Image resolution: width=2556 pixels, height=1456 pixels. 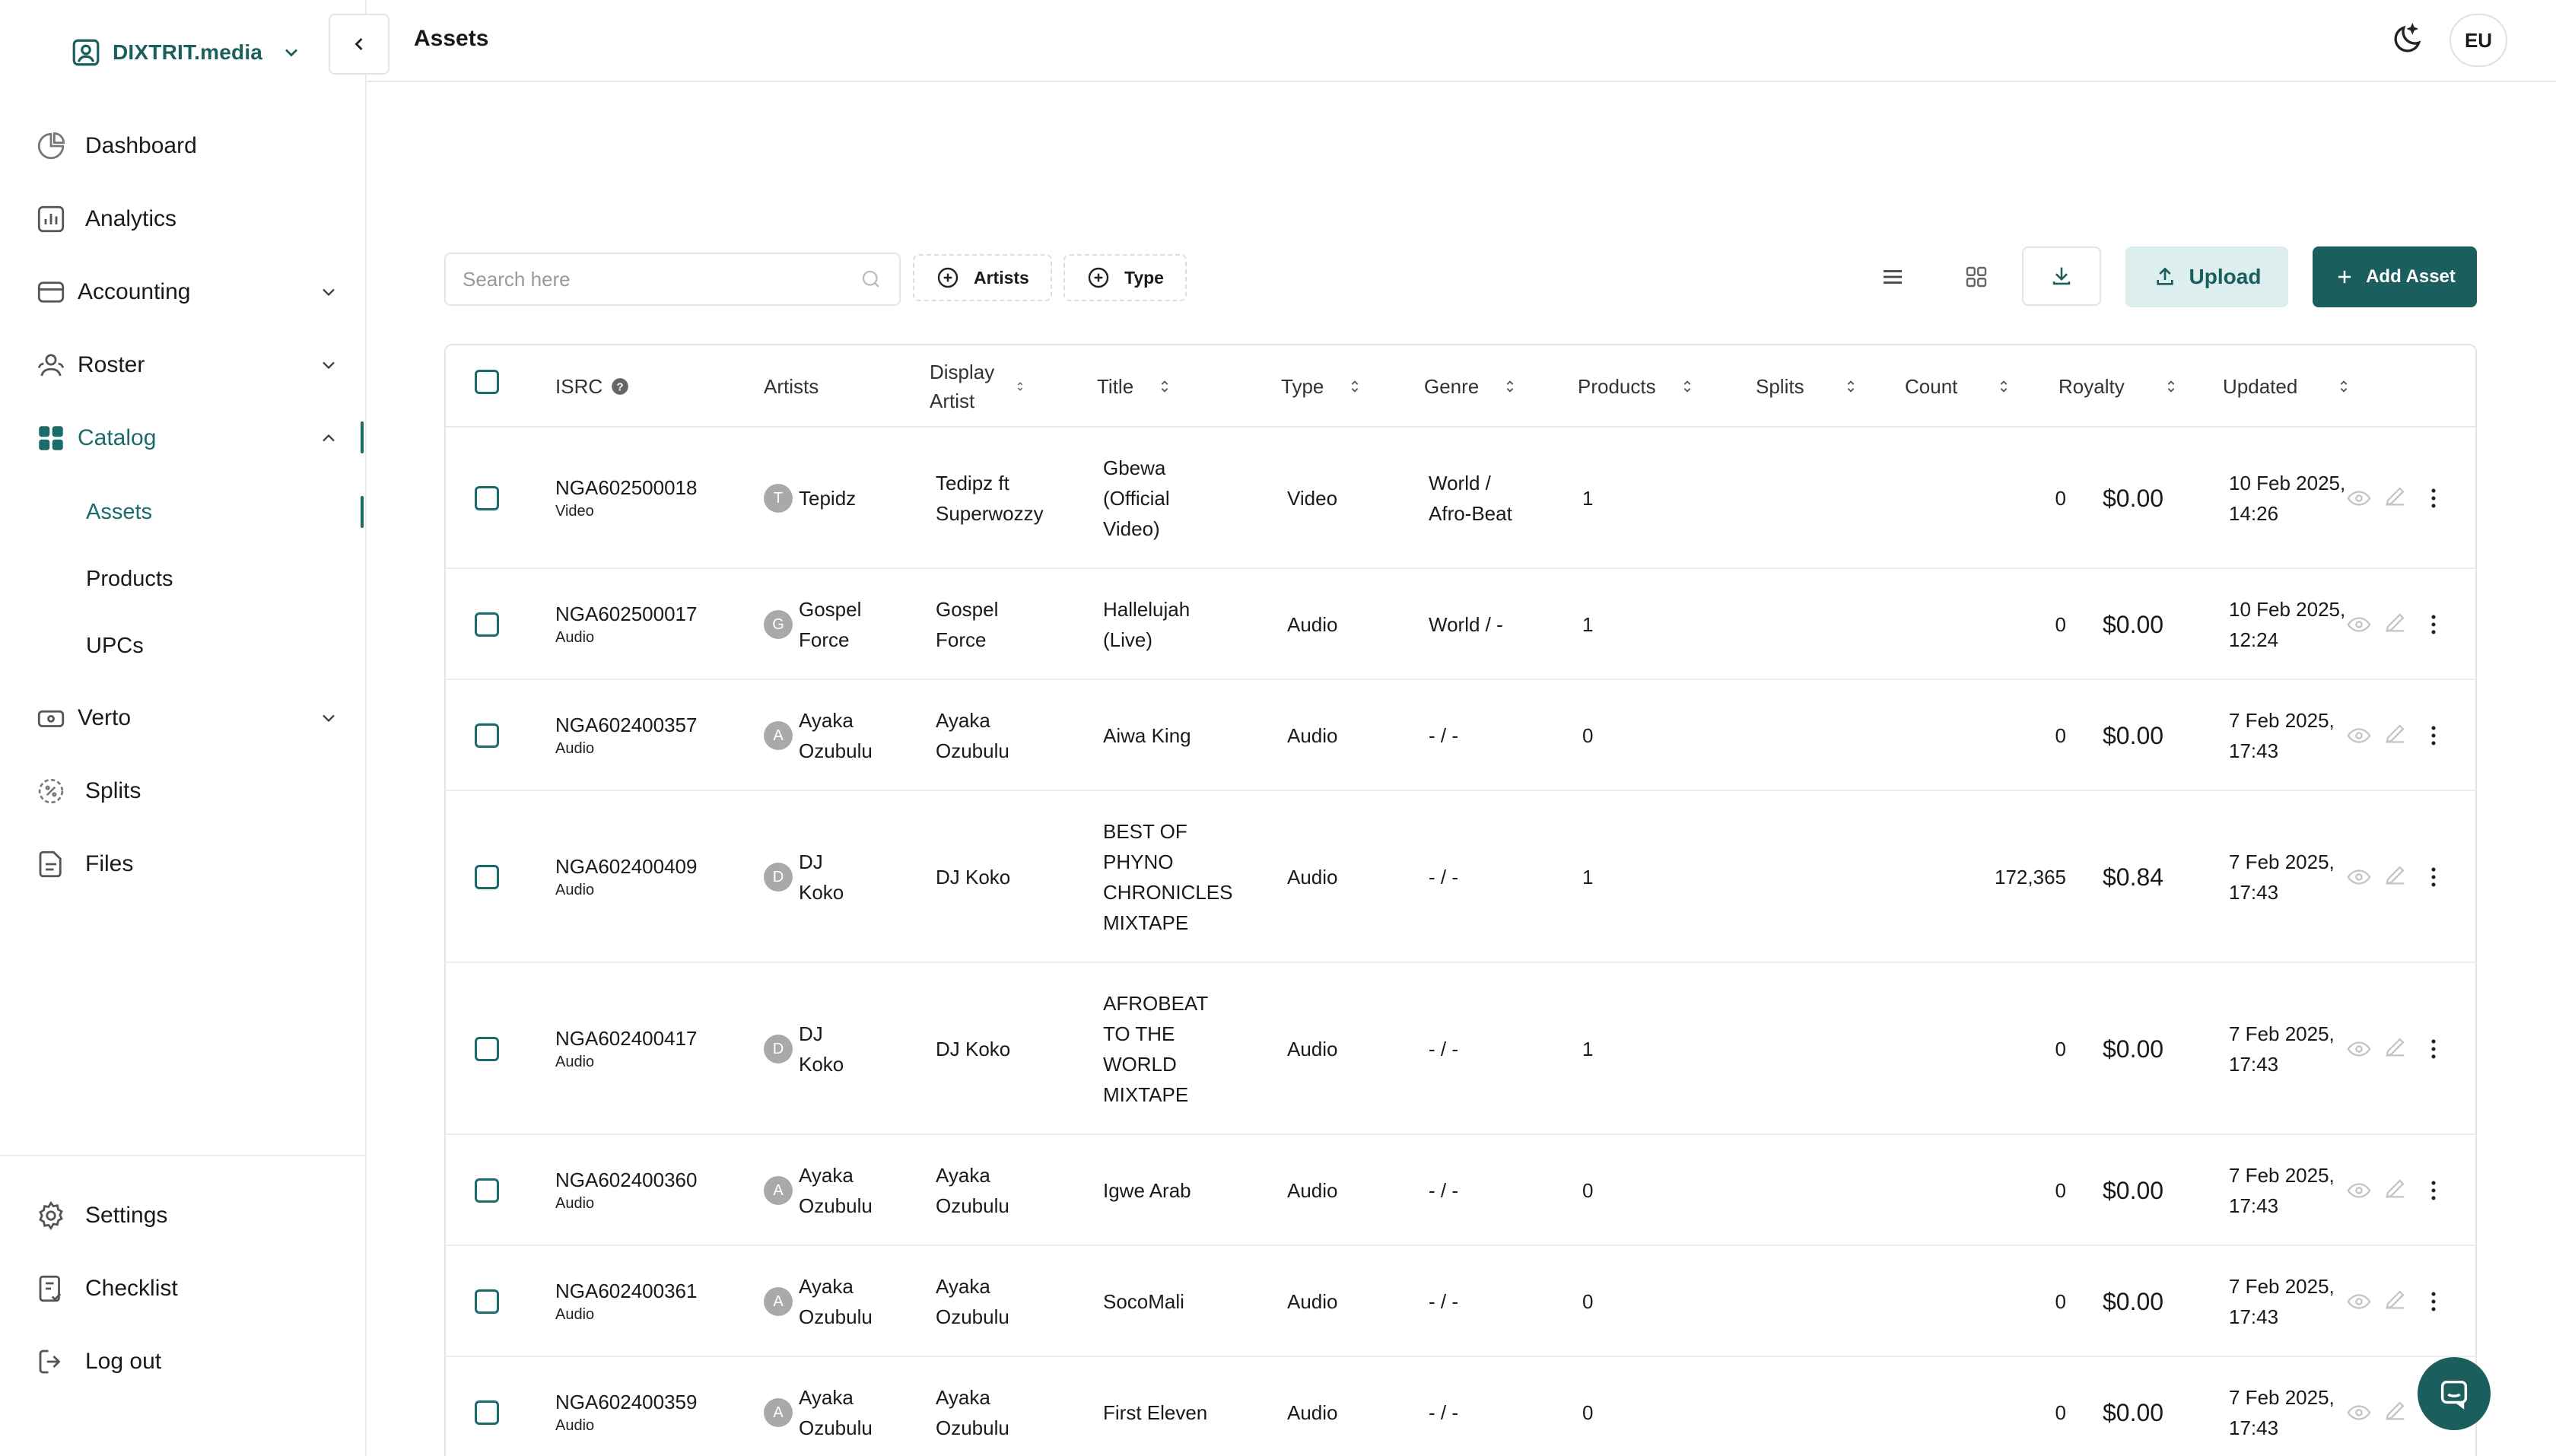 What do you see at coordinates (2287, 386) in the screenshot?
I see `column-header-updated: Updated` at bounding box center [2287, 386].